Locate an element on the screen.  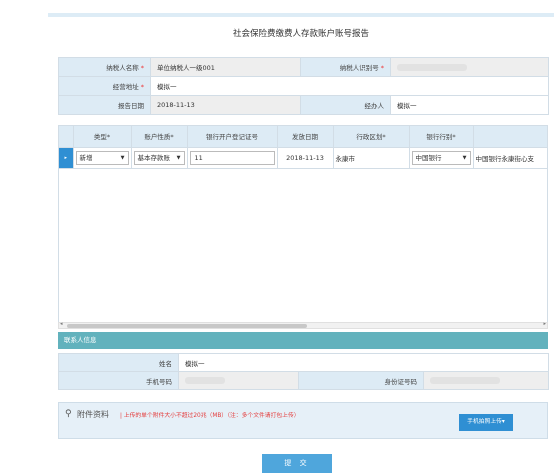
type-cell: 新增 ▼ is located at coordinates (102, 158).